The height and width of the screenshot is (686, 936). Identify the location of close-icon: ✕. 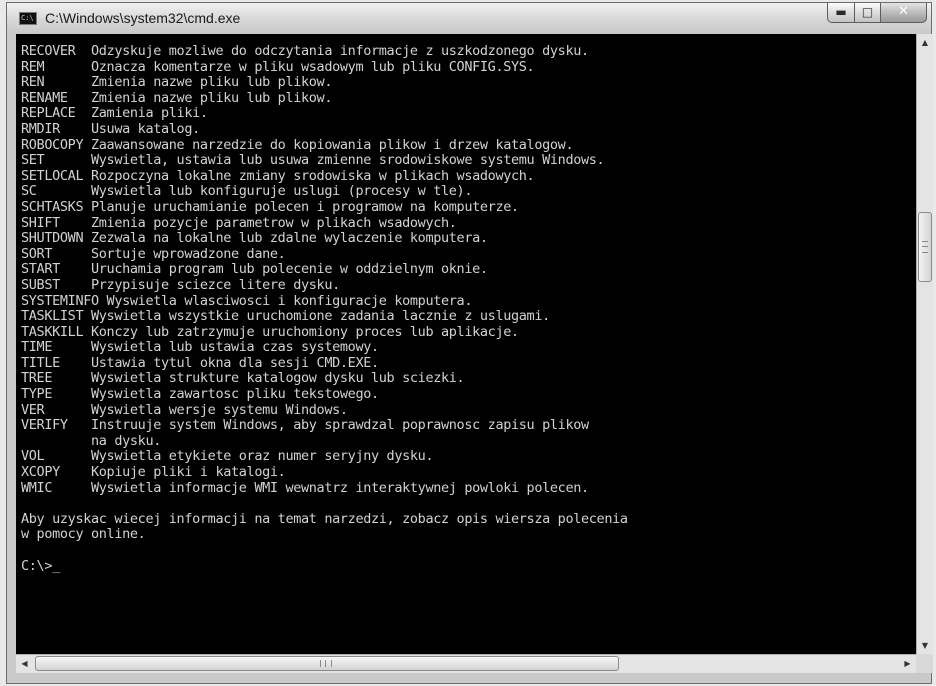
(903, 11).